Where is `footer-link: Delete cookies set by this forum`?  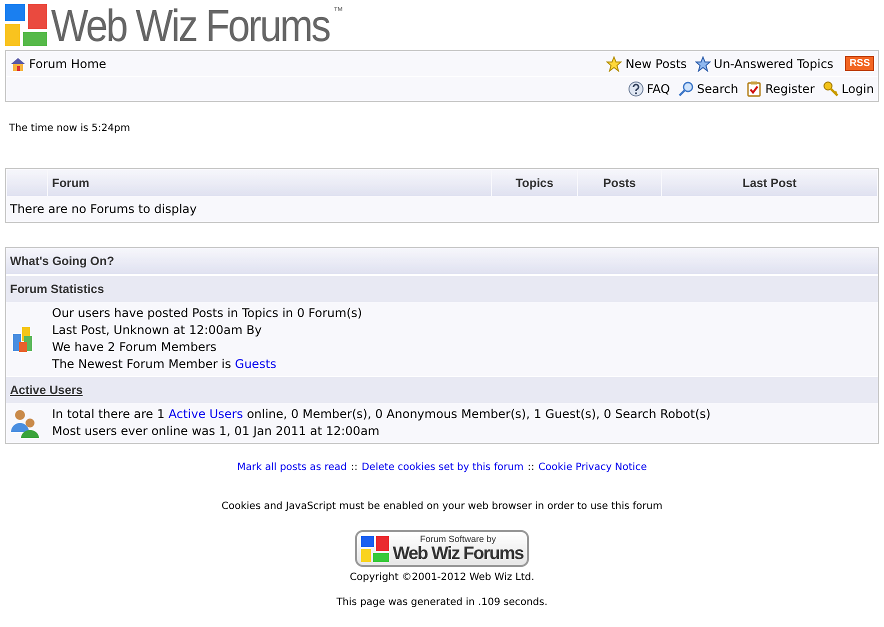
footer-link: Delete cookies set by this forum is located at coordinates (443, 467).